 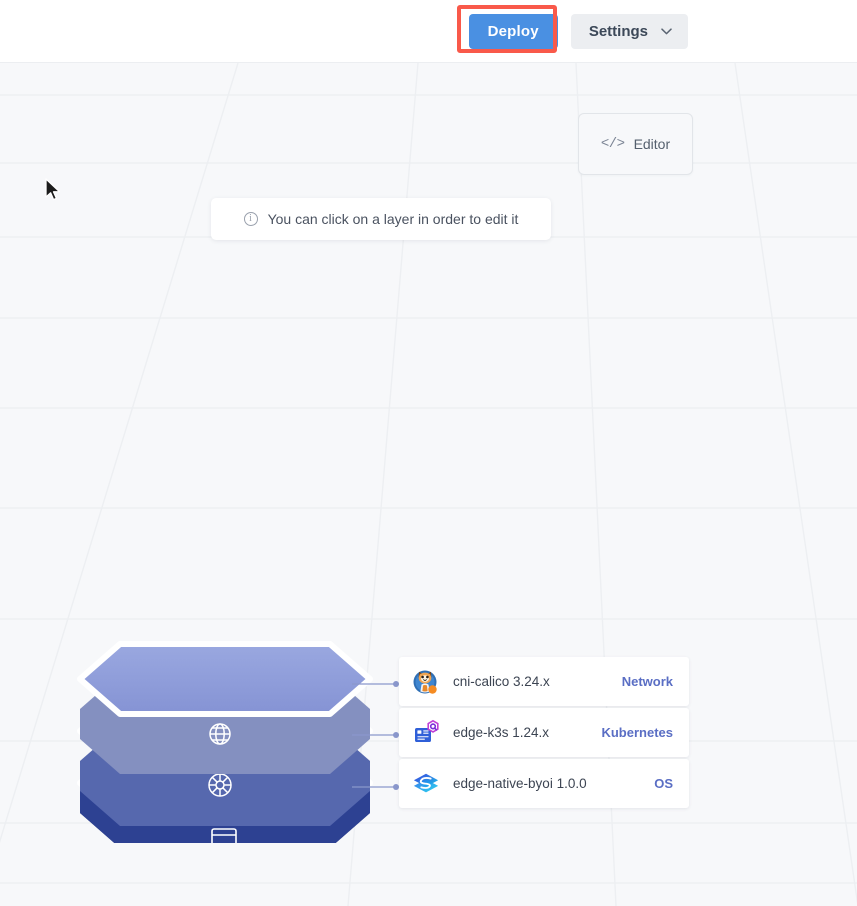 What do you see at coordinates (513, 31) in the screenshot?
I see `deploy-button: Deploy` at bounding box center [513, 31].